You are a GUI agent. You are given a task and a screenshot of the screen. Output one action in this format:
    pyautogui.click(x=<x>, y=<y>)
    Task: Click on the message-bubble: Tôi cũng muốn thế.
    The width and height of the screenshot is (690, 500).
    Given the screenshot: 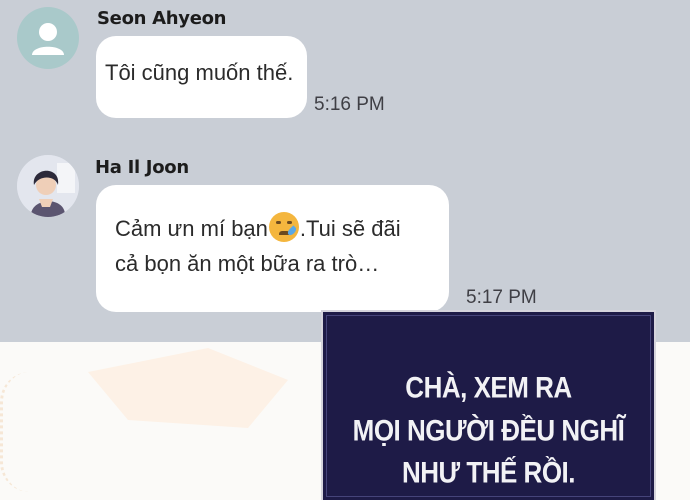 What is the action you would take?
    pyautogui.click(x=201, y=77)
    